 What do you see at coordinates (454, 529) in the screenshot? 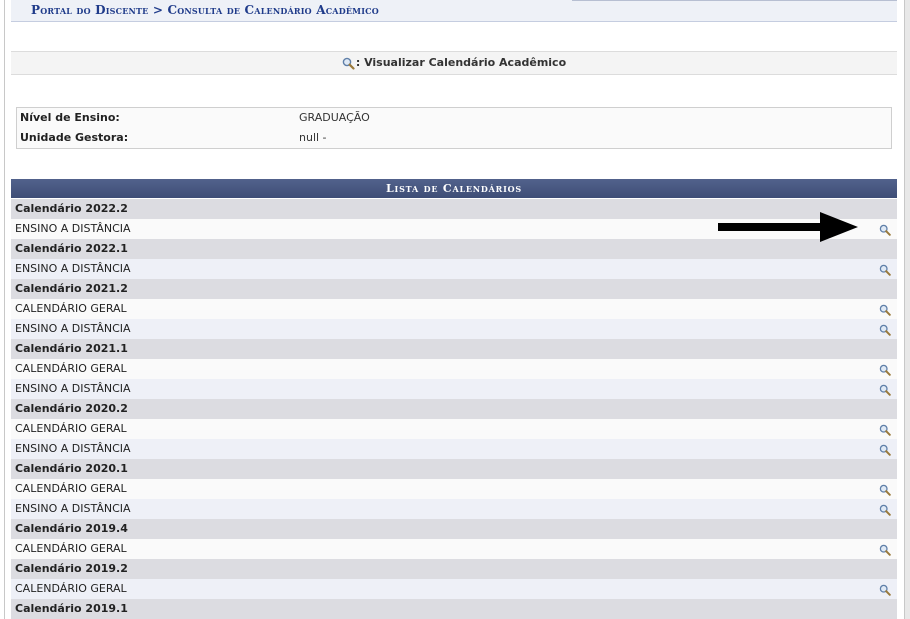
I see `calendar-group-row: Calendário 2019.4` at bounding box center [454, 529].